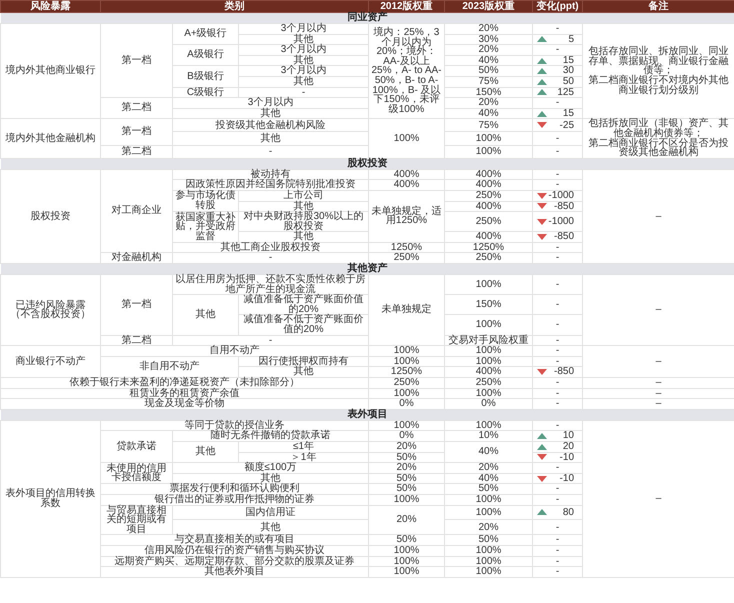  I want to click on table-cell: 以居住用房为抵押、还款不实质性依赖于房地产所产生的现金流, so click(270, 284).